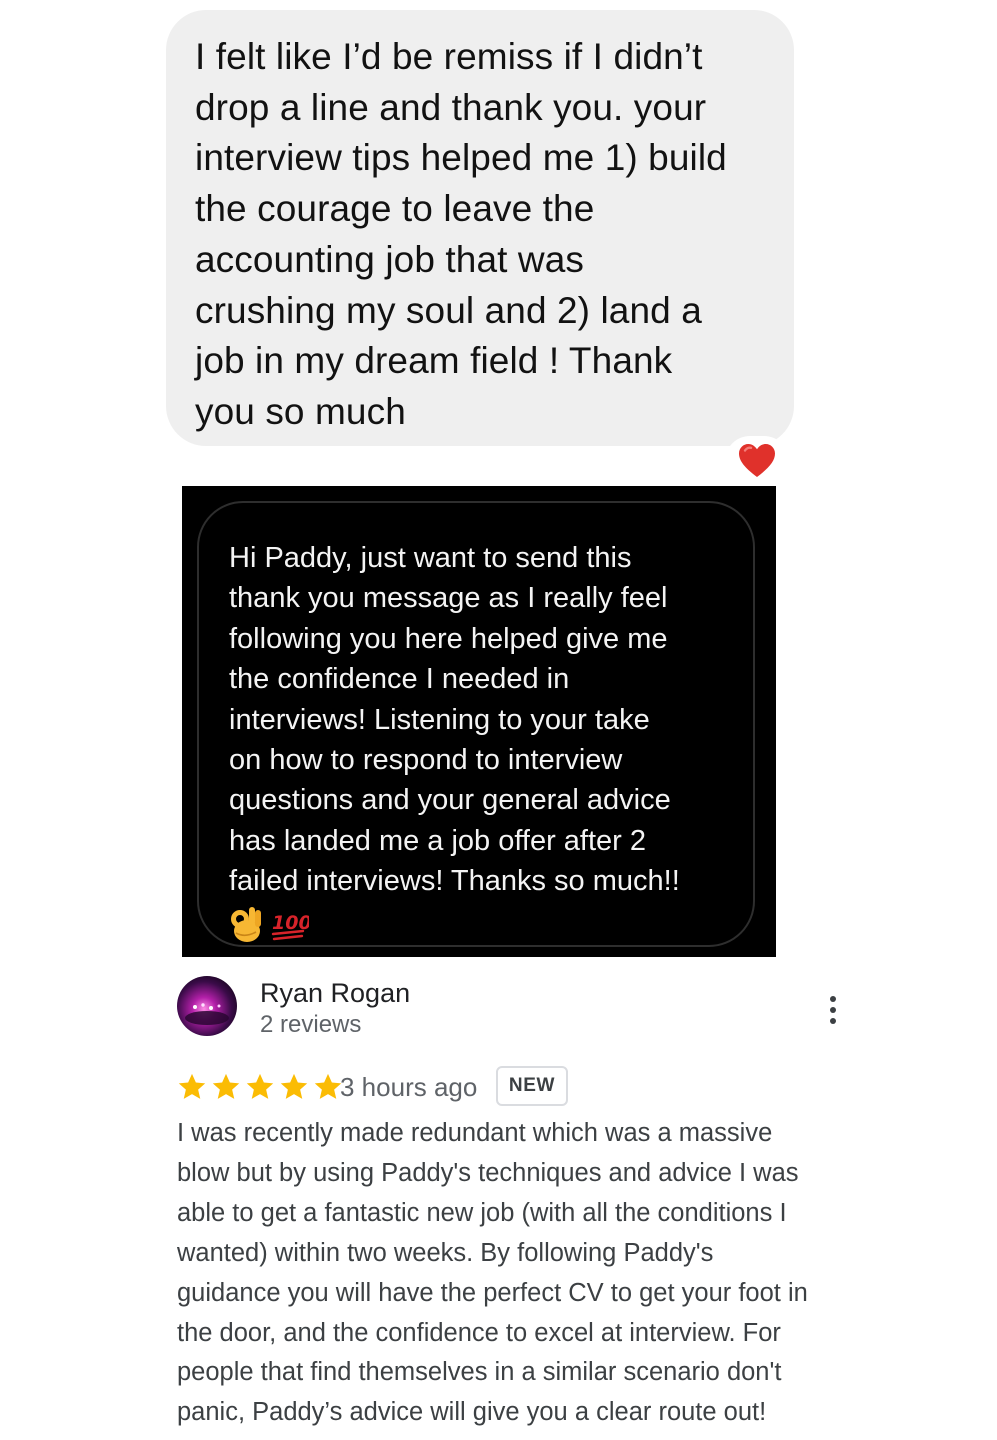 The width and height of the screenshot is (997, 1440). I want to click on review-time: 3 hours ago, so click(409, 1087).